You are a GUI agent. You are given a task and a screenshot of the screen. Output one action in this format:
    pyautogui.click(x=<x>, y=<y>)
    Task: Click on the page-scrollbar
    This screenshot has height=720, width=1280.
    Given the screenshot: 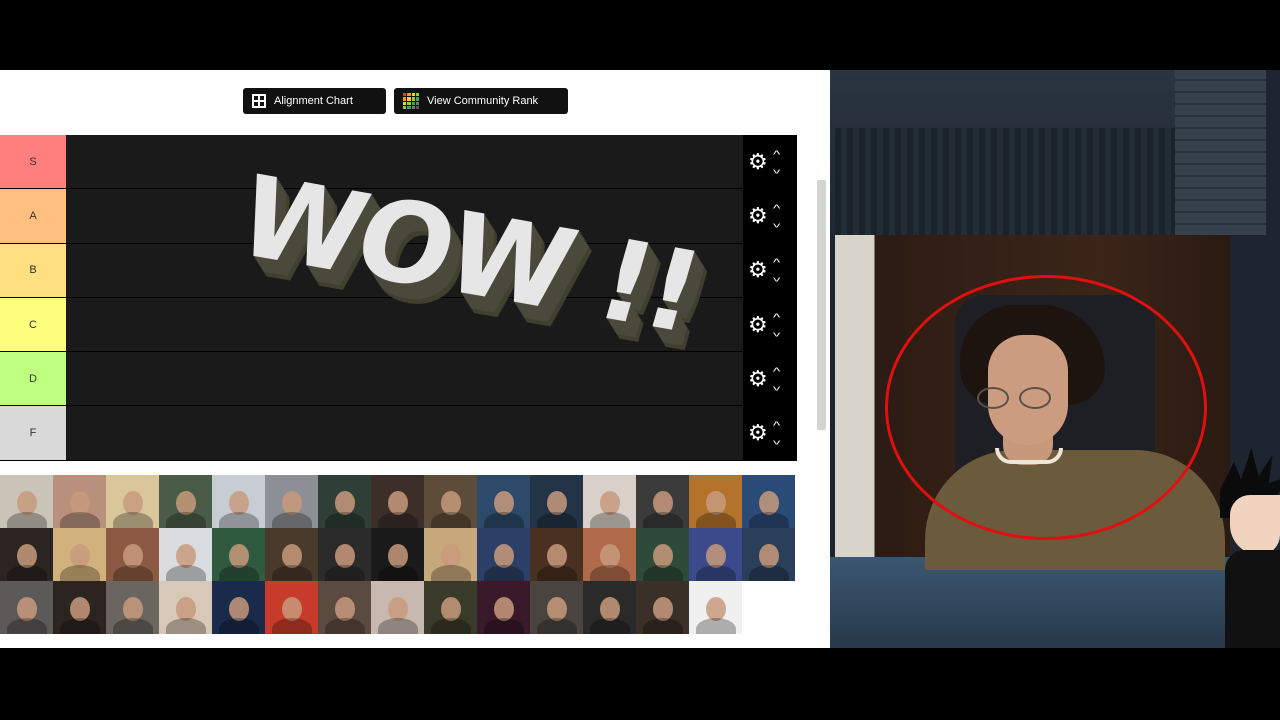 What is the action you would take?
    pyautogui.click(x=821, y=305)
    